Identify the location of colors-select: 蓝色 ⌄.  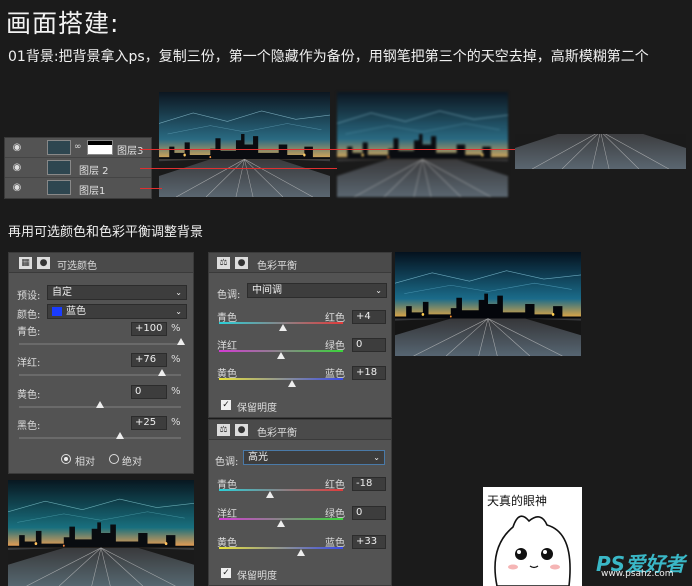
(117, 311).